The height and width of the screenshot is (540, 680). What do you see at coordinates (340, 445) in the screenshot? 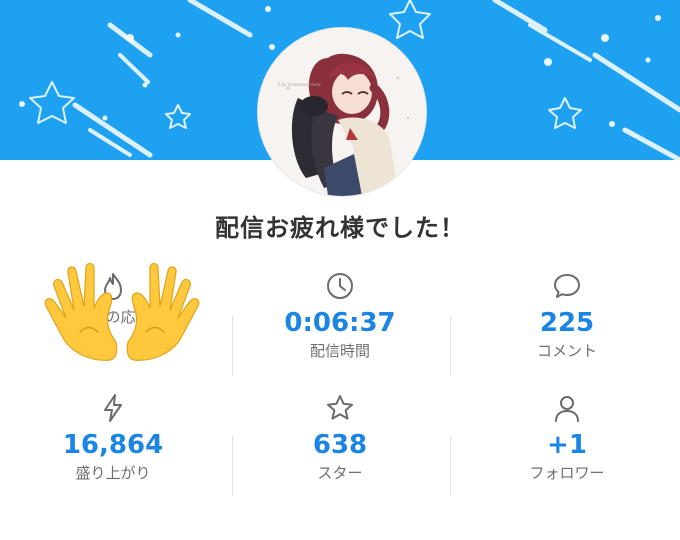
I see `stat-stars-value: 638` at bounding box center [340, 445].